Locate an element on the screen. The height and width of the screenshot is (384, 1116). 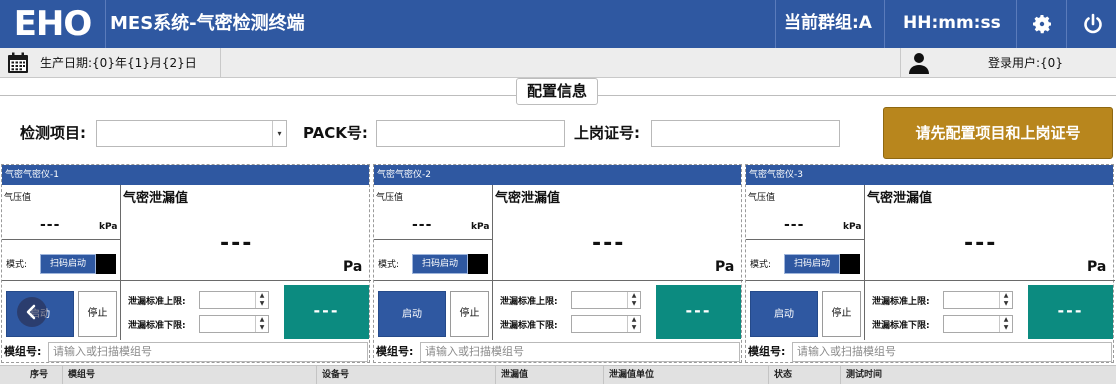
result-display: --- is located at coordinates (698, 312).